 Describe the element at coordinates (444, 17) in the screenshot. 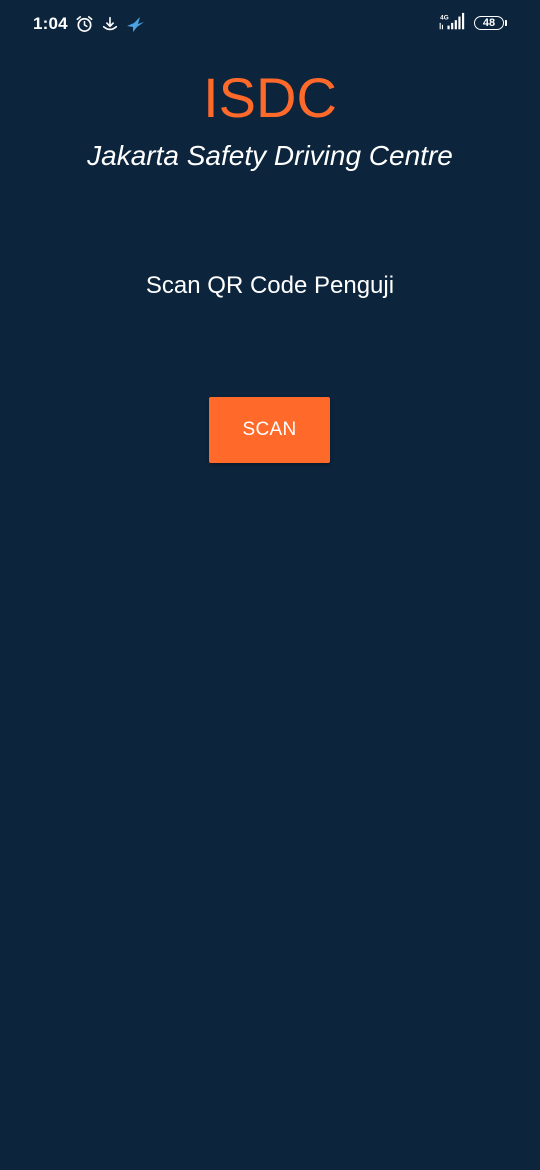

I see `network-type-label: 4G` at that location.